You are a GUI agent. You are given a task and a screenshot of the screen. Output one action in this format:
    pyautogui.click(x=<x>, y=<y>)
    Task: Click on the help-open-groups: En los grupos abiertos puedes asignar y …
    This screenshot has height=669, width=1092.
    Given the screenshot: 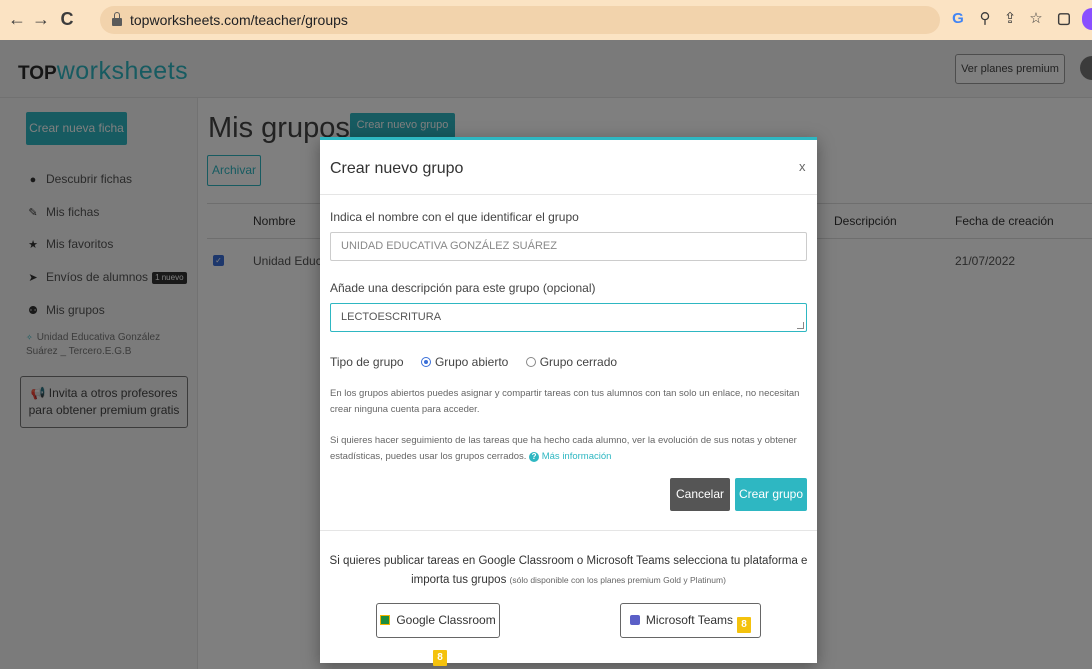 What is the action you would take?
    pyautogui.click(x=565, y=401)
    